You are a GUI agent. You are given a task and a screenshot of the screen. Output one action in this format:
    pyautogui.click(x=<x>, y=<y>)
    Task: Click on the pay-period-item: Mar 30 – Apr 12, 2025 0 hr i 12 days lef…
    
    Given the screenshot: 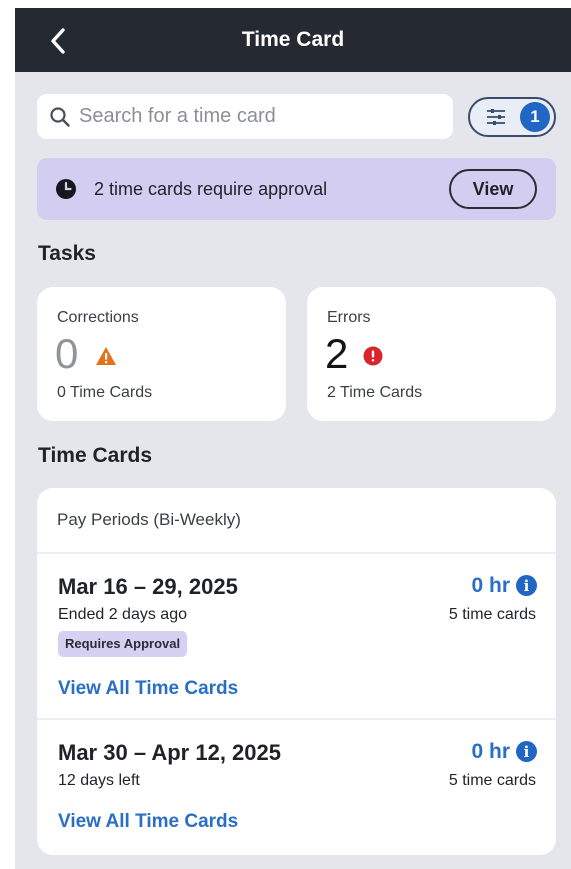 What is the action you would take?
    pyautogui.click(x=296, y=787)
    